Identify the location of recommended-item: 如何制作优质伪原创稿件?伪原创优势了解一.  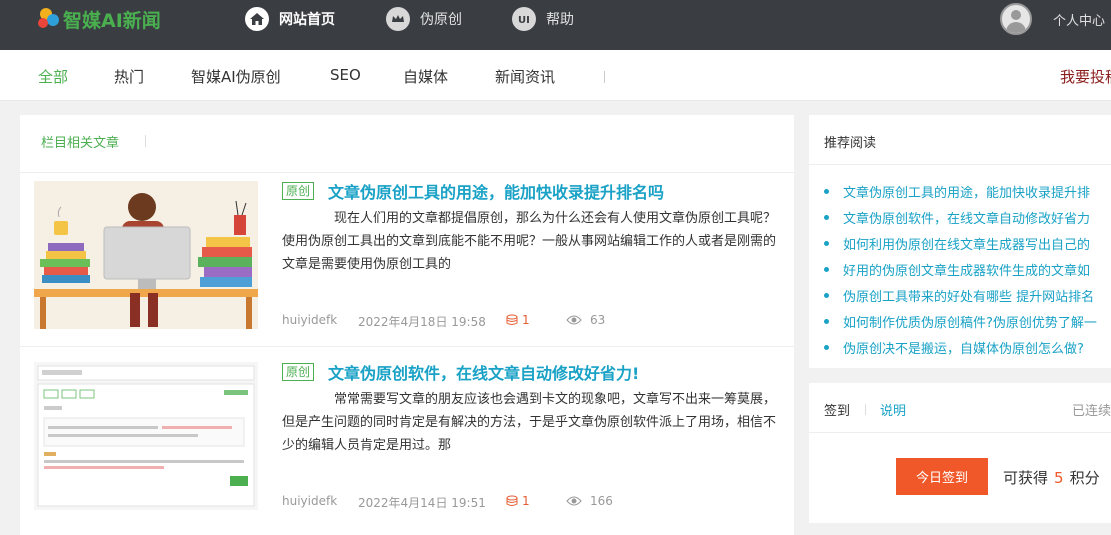
(960, 321).